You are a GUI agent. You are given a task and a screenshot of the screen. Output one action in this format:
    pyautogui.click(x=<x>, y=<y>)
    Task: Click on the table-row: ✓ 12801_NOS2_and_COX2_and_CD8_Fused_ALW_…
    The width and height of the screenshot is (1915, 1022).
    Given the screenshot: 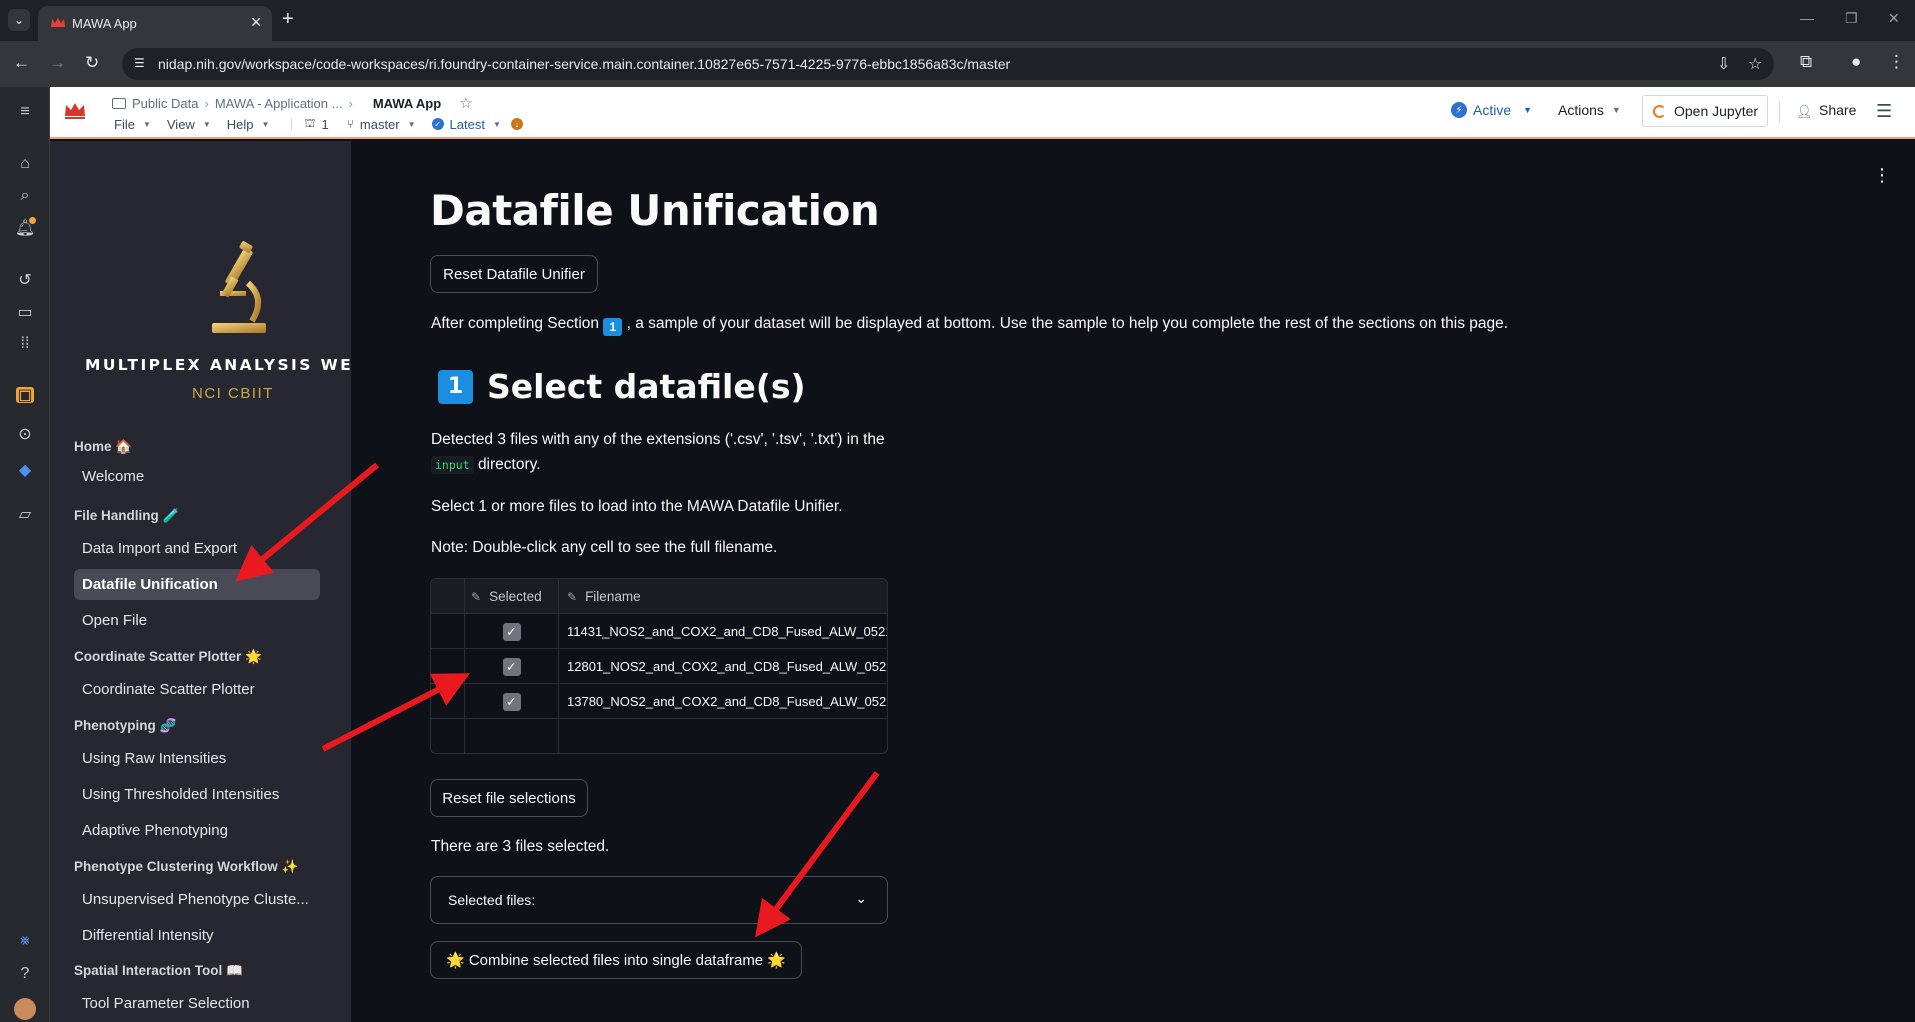 What is the action you would take?
    pyautogui.click(x=659, y=666)
    